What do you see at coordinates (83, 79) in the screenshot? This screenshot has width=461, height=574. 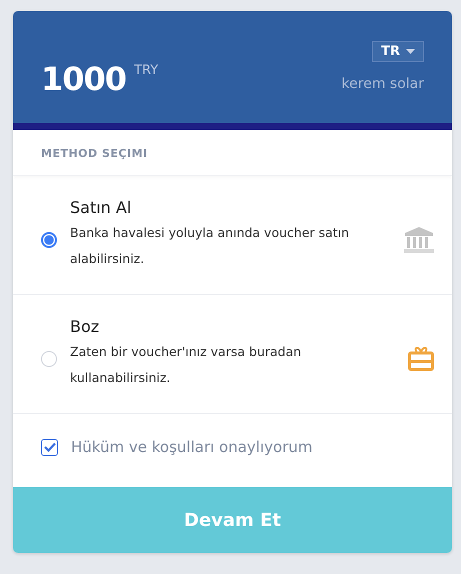 I see `amount: 1000` at bounding box center [83, 79].